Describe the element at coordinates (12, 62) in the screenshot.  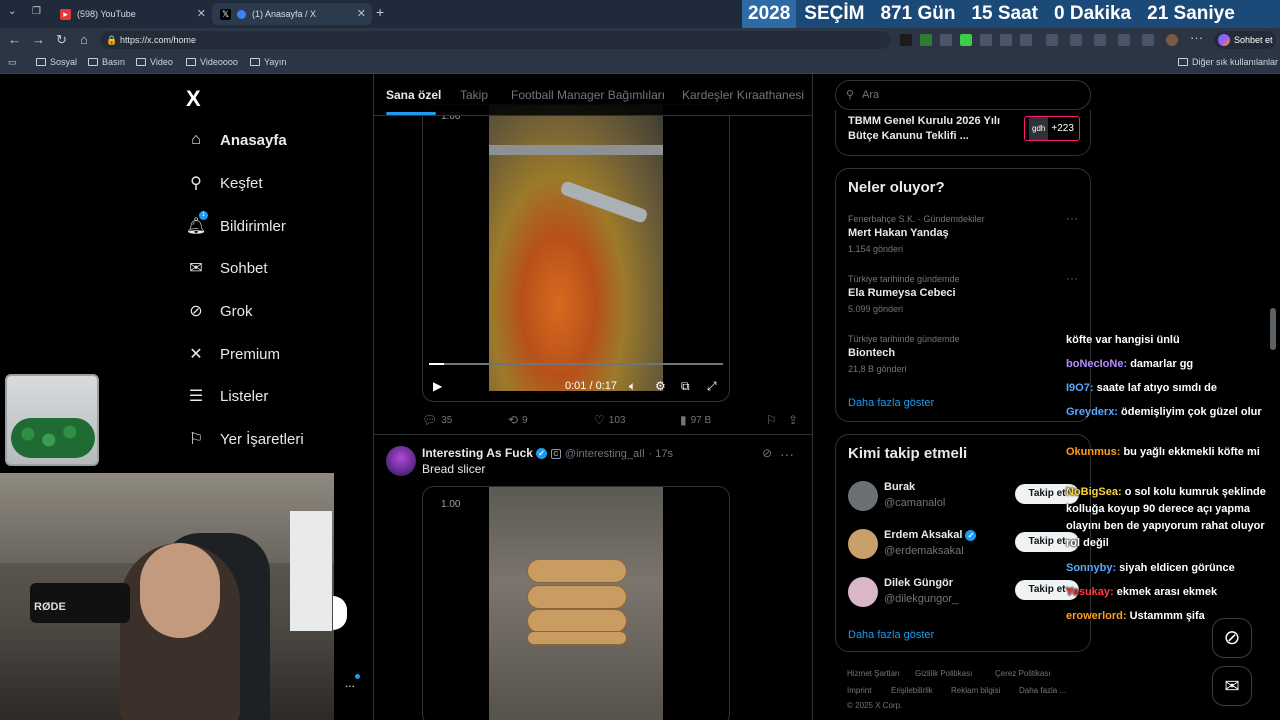
I see `reading-list-icon: ▭` at that location.